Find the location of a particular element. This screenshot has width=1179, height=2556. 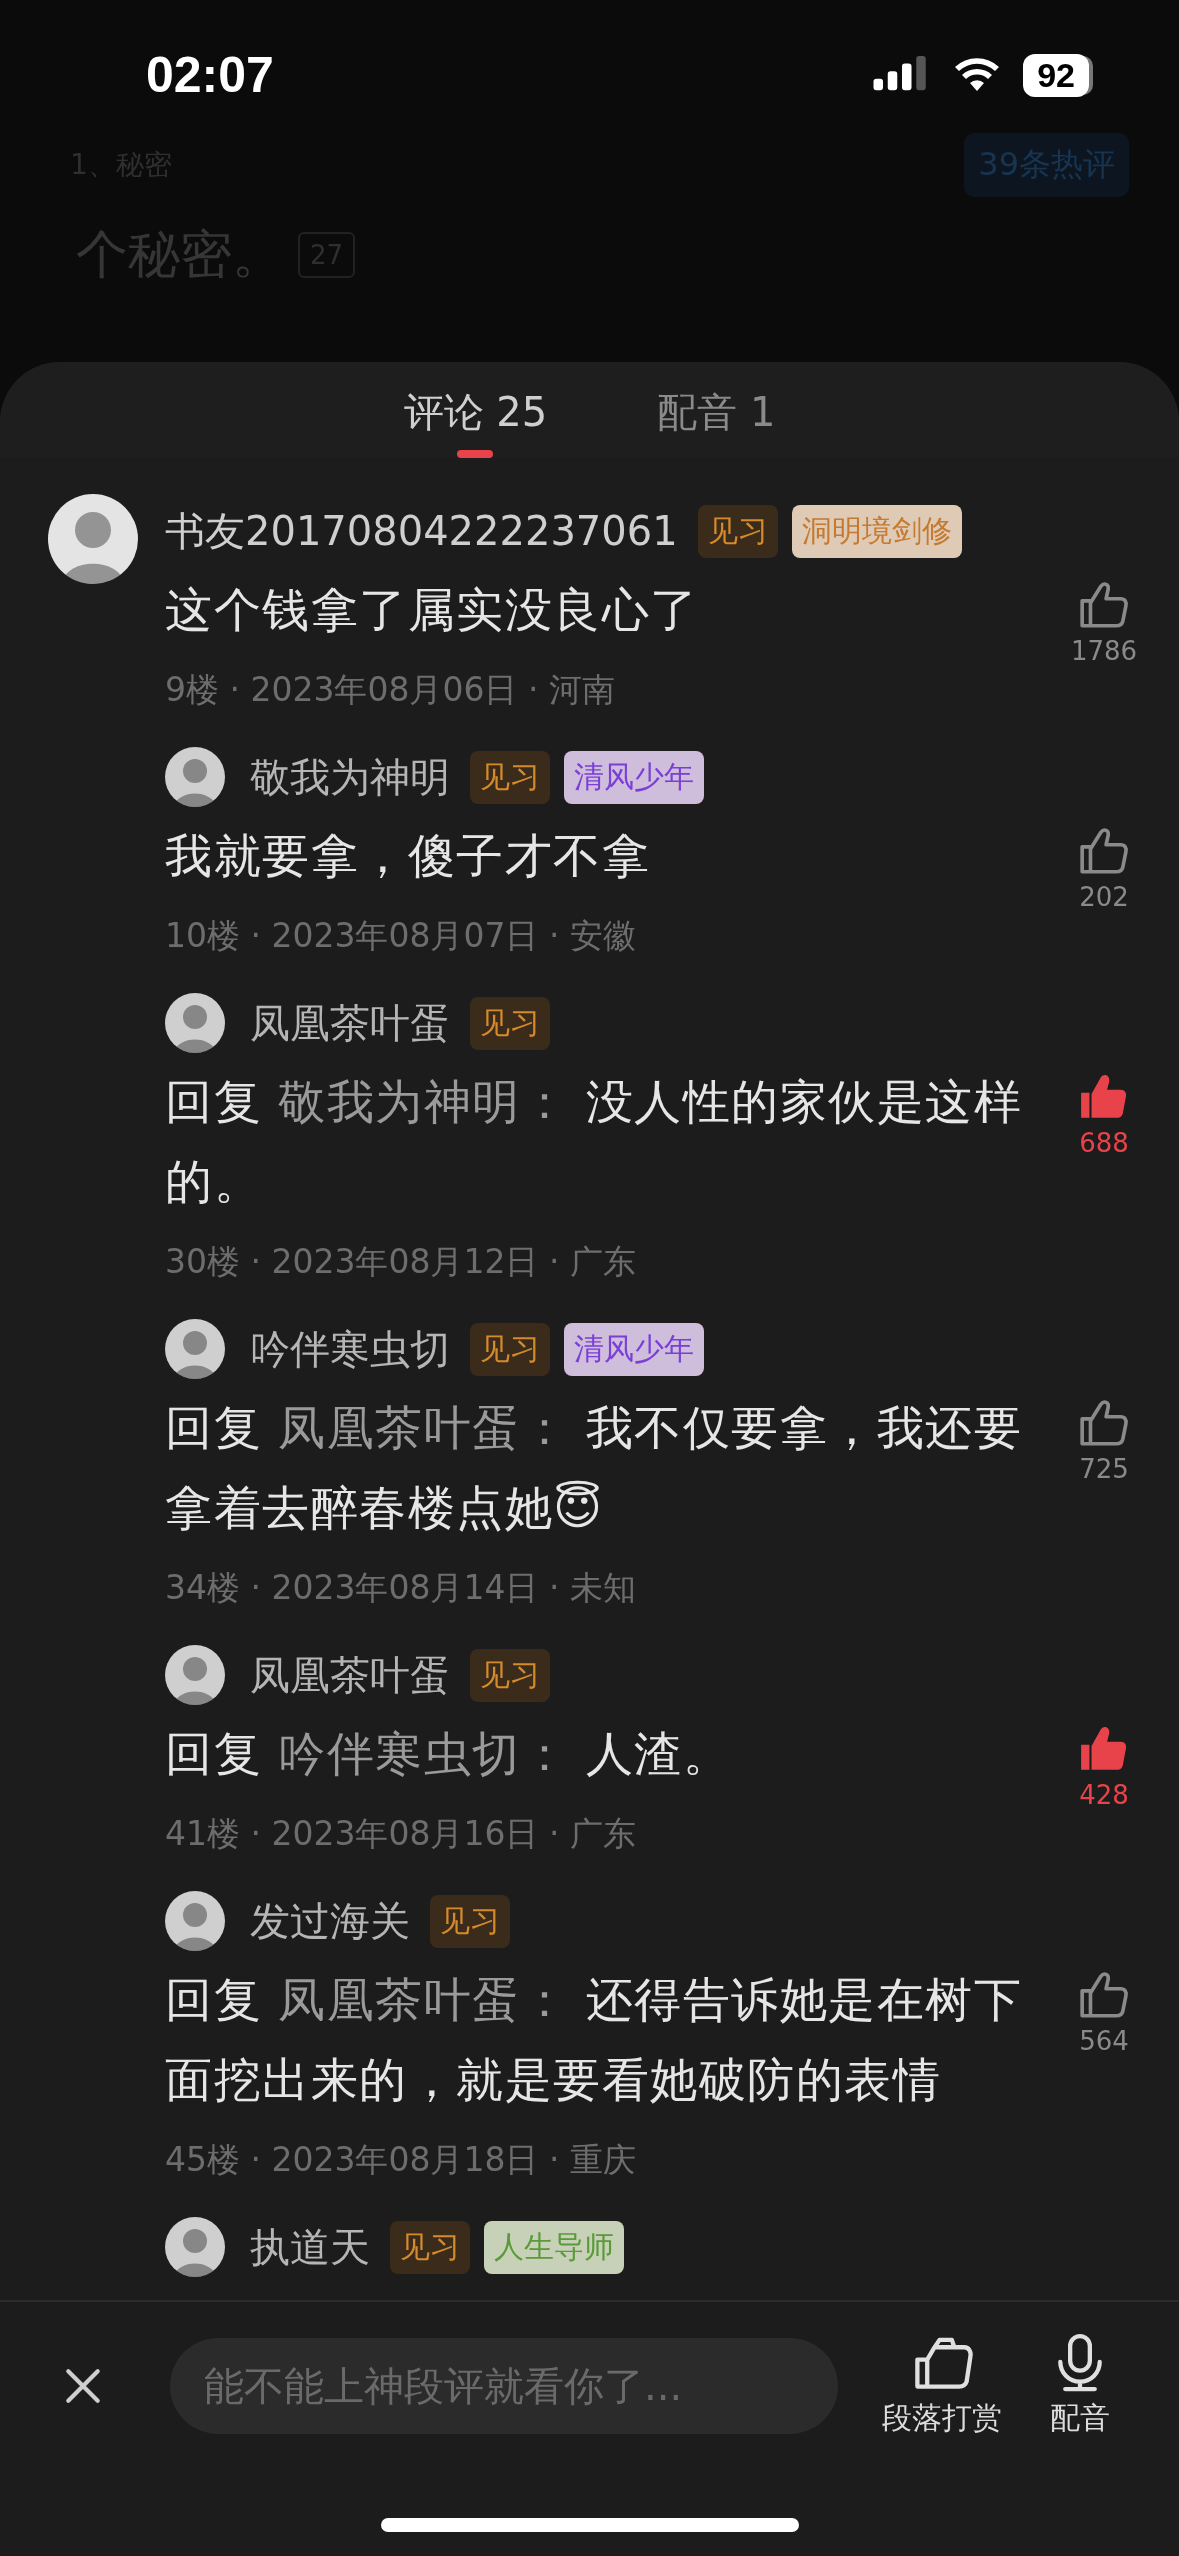

comment-meta: 9楼 · 2023年08月06日 · 河南 is located at coordinates (390, 690).